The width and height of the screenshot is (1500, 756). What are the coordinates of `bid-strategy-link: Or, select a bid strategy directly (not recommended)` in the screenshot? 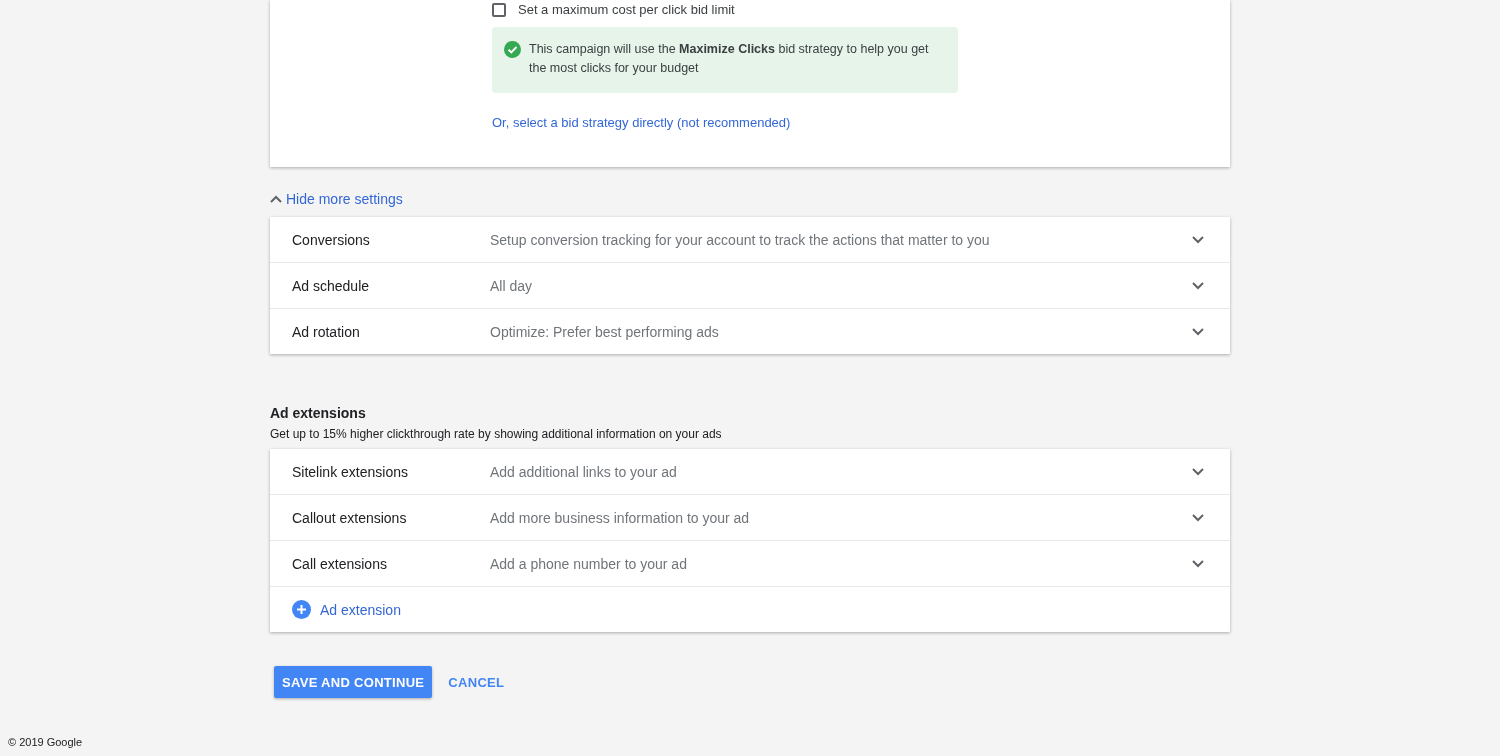 It's located at (641, 122).